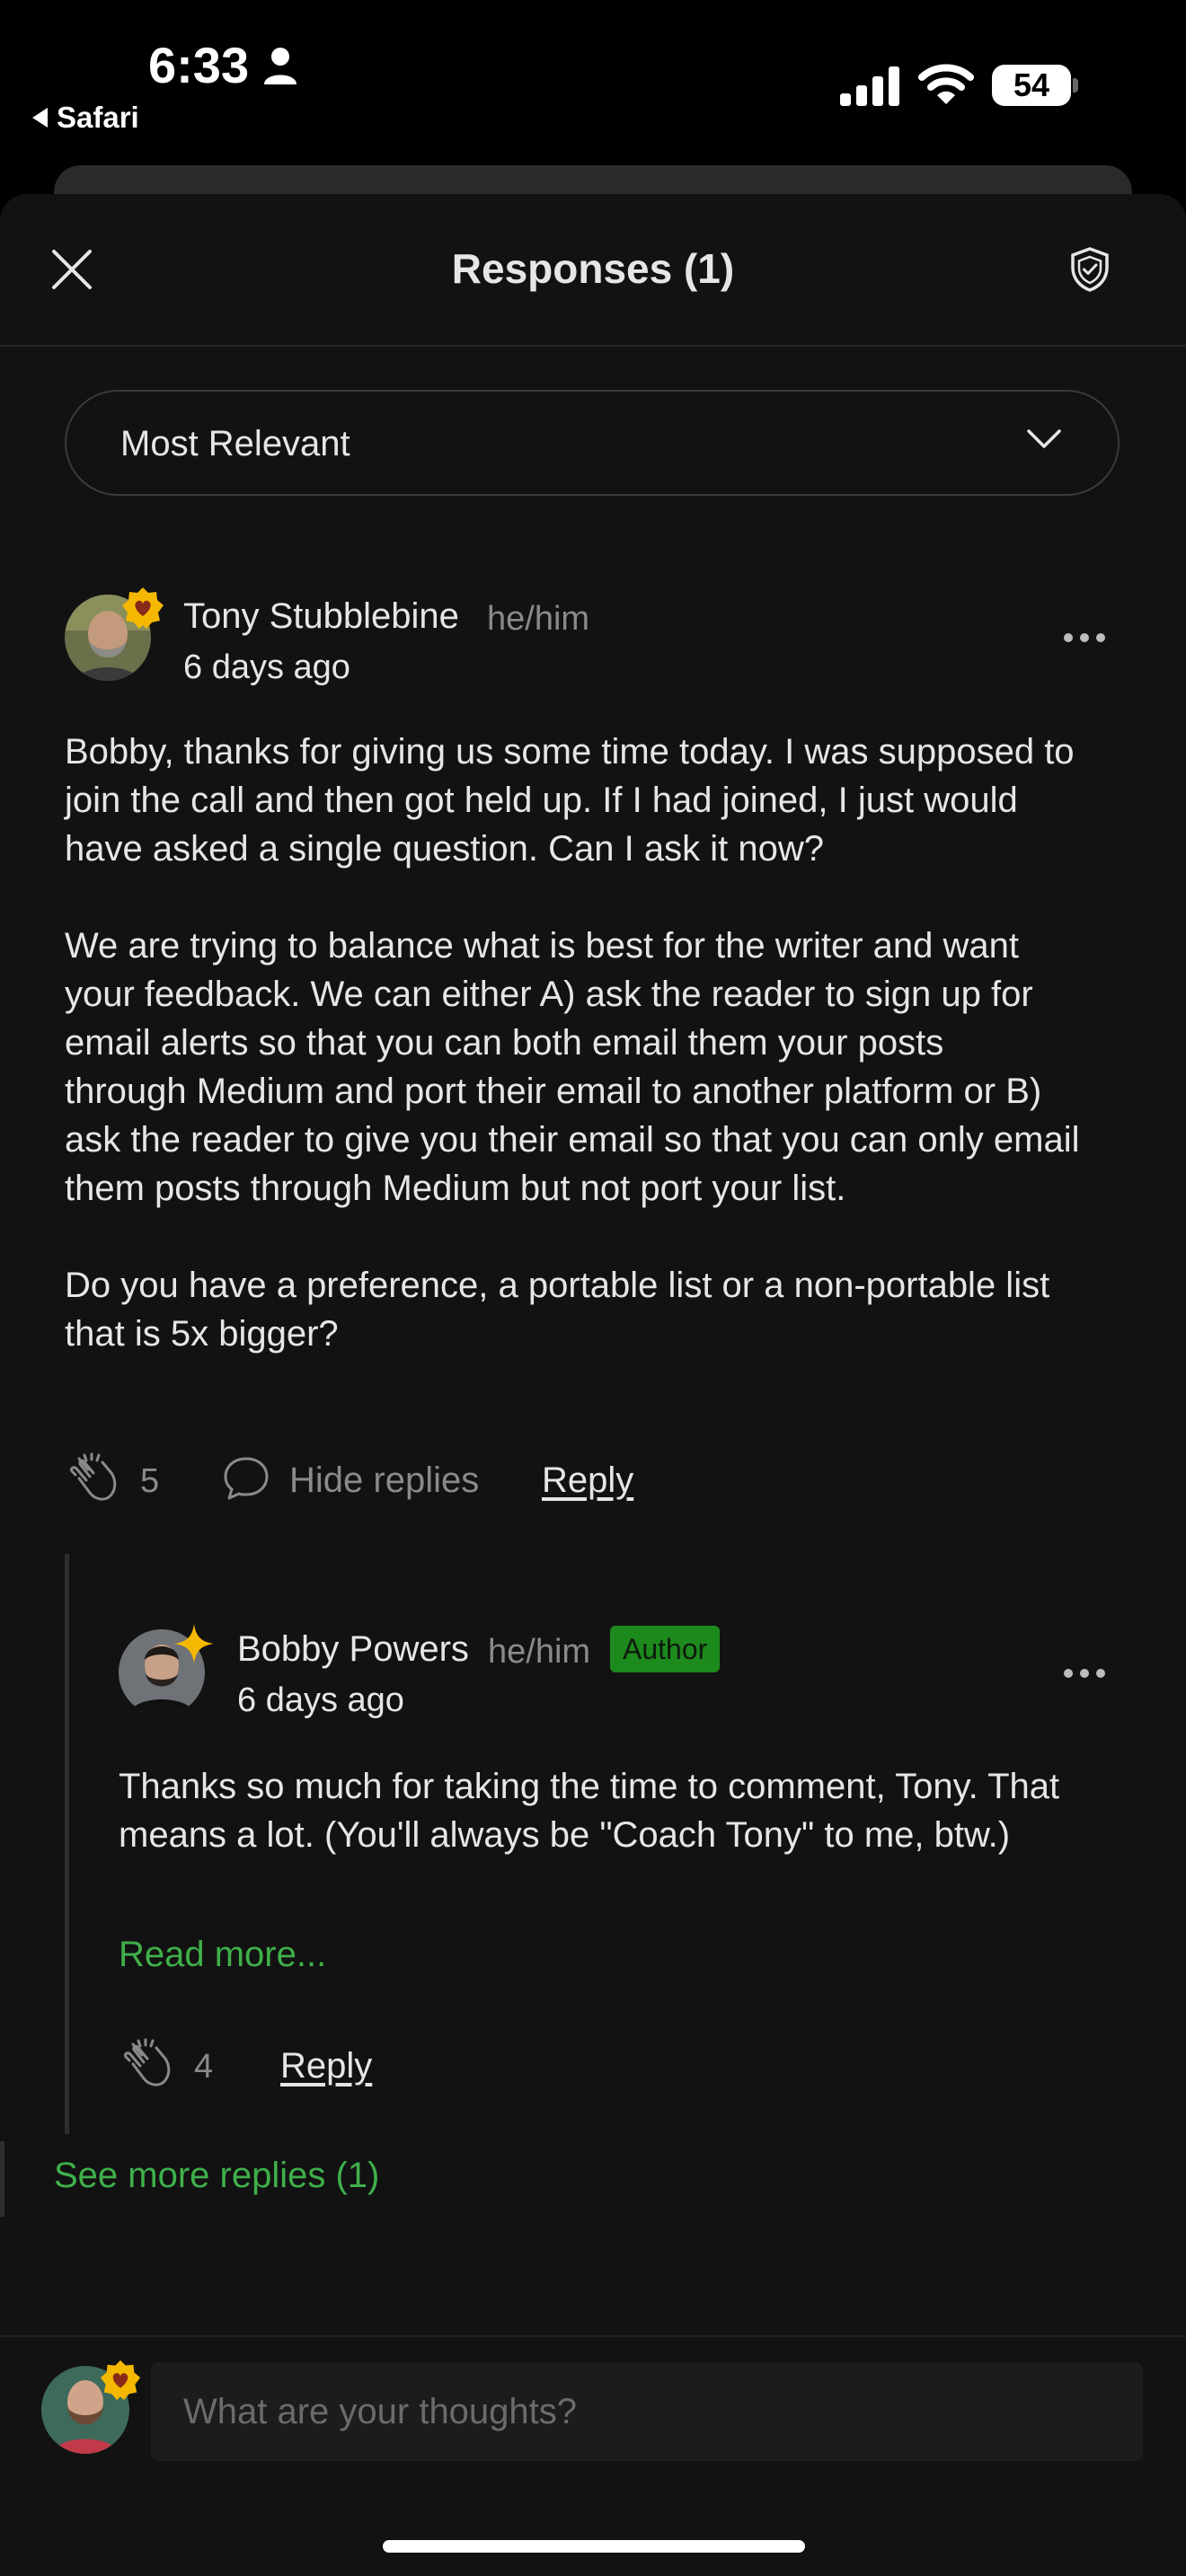  What do you see at coordinates (353, 1649) in the screenshot?
I see `reply-author-name: Bobby Powers` at bounding box center [353, 1649].